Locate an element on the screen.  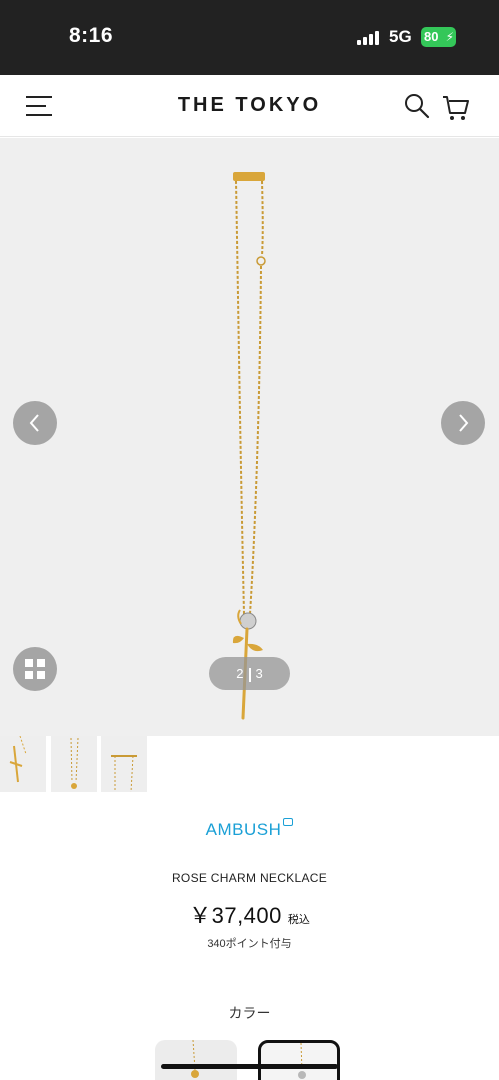
tax-label: 税込 is located at coordinates (298, 920).